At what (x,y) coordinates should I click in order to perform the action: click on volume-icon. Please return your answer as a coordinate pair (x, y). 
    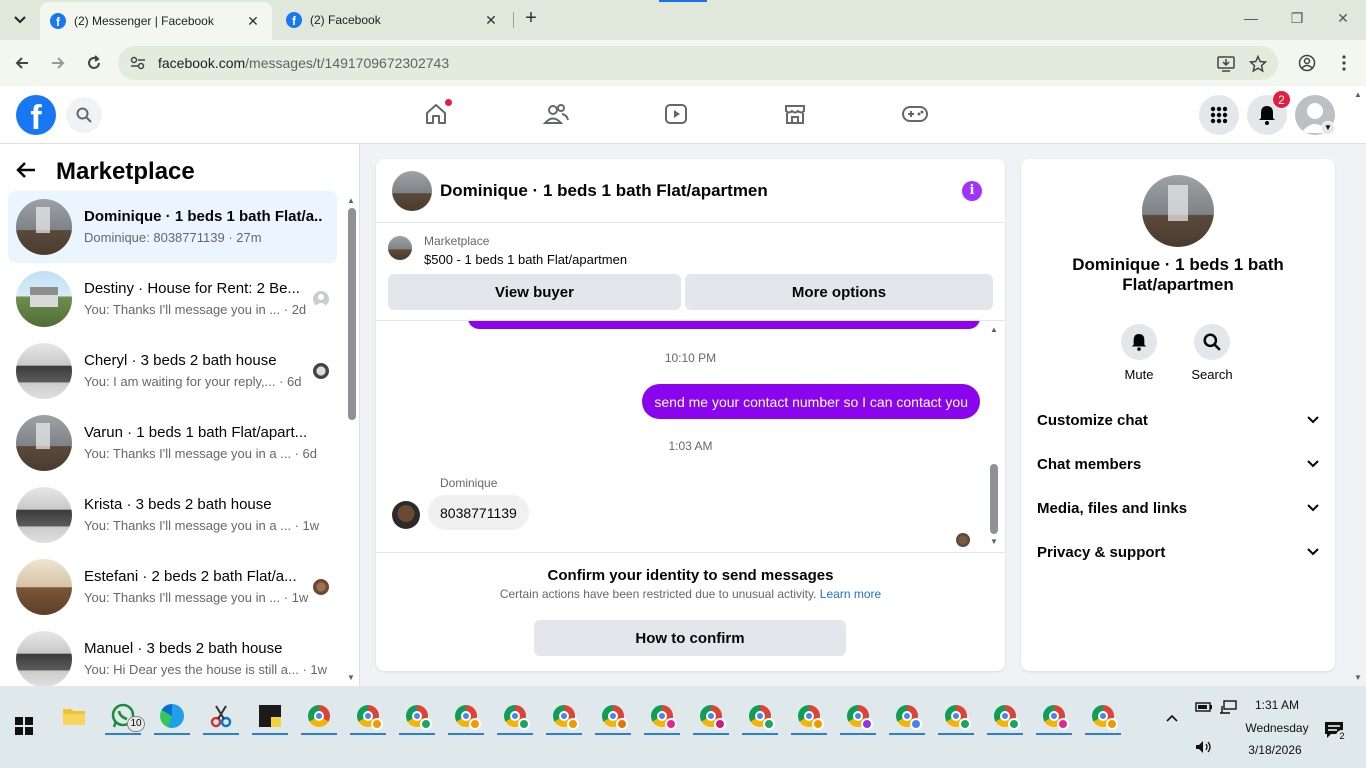
    Looking at the image, I should click on (1204, 747).